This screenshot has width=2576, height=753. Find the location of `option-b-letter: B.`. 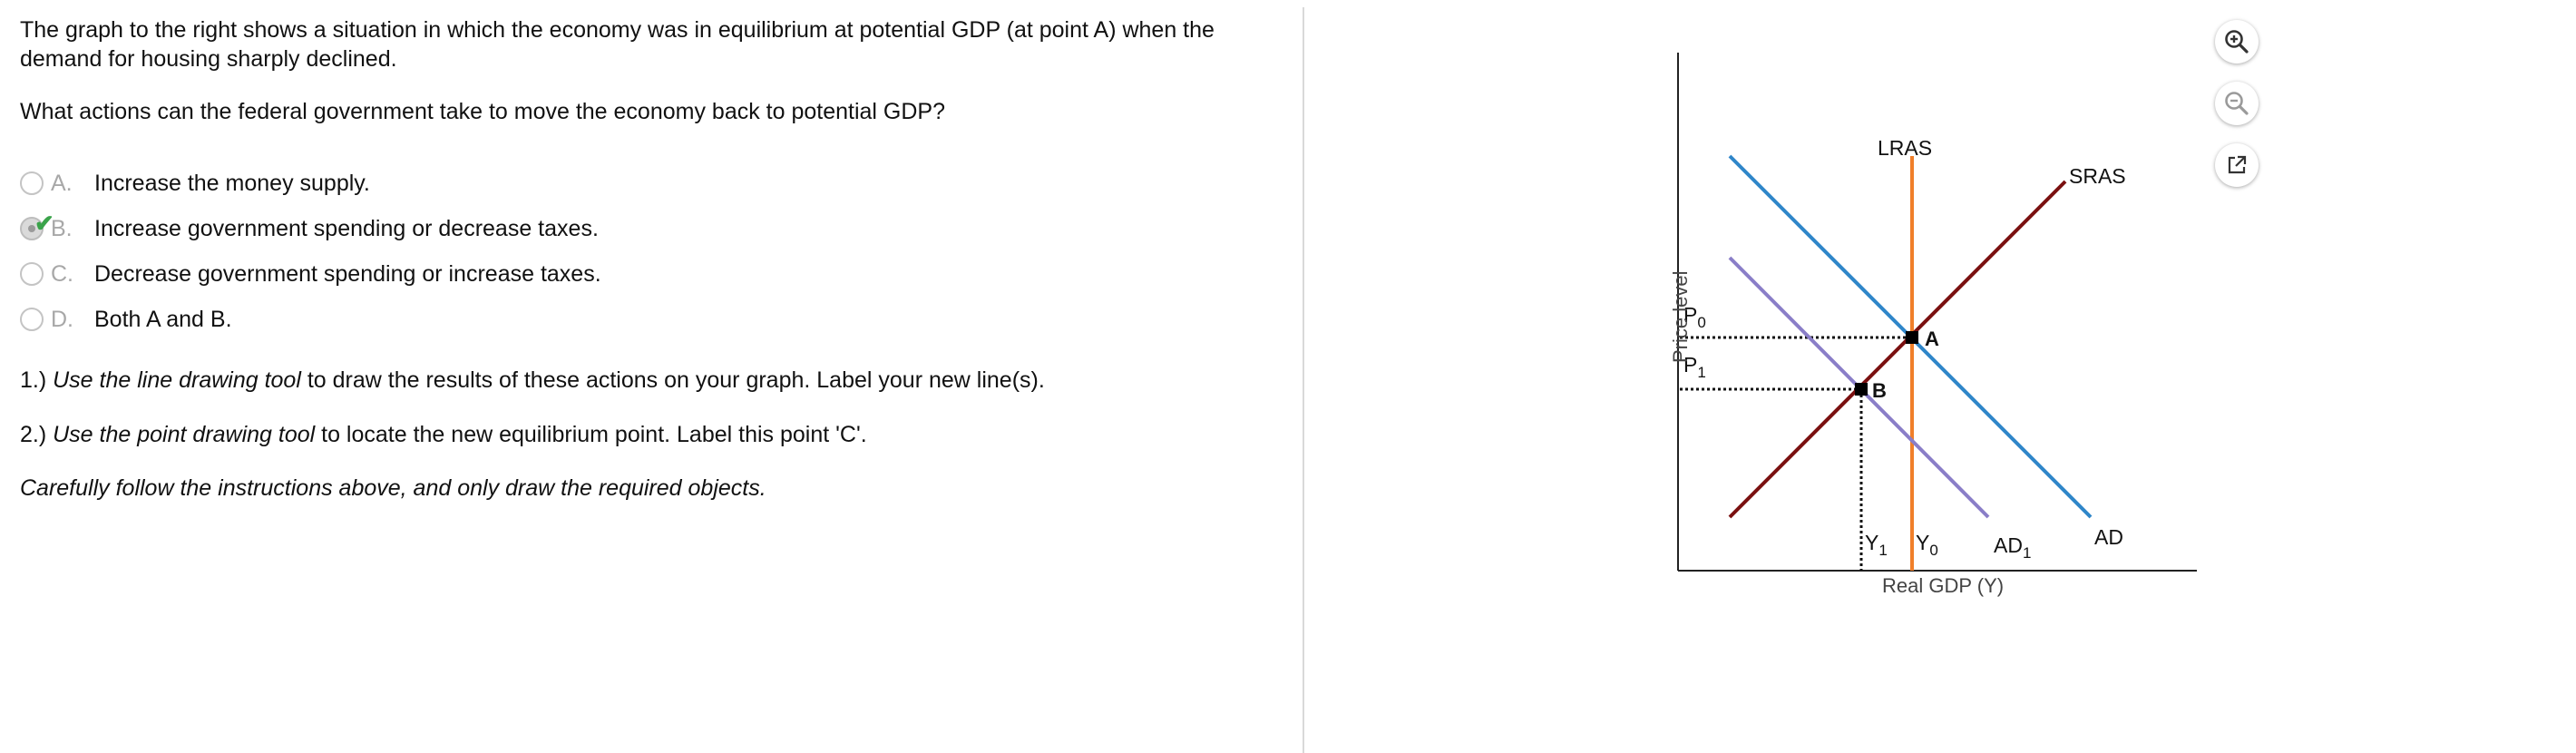

option-b-letter: B. is located at coordinates (62, 228).